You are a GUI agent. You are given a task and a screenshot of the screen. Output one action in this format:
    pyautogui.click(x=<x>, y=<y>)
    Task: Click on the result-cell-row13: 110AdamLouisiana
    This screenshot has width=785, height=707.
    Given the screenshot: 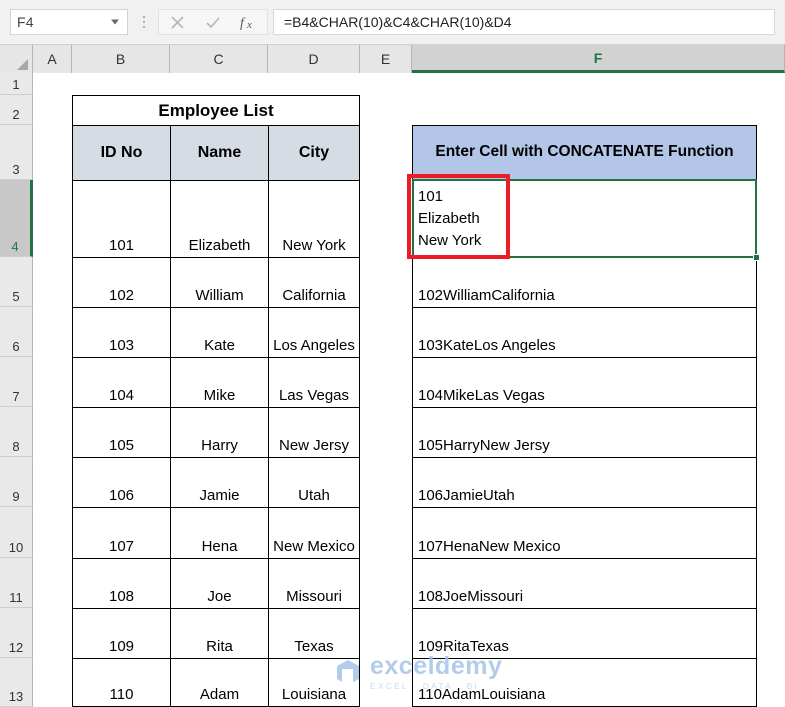 What is the action you would take?
    pyautogui.click(x=584, y=682)
    